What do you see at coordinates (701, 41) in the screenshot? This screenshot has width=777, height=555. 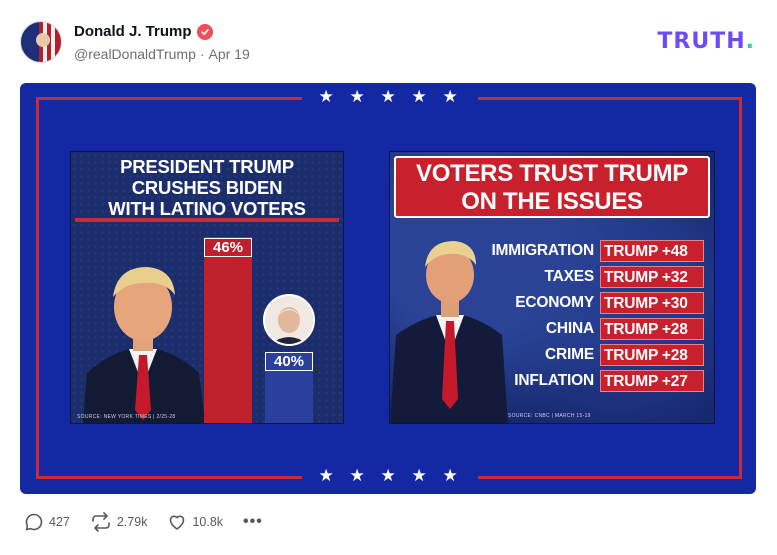 I see `brand-text: TRUTH` at bounding box center [701, 41].